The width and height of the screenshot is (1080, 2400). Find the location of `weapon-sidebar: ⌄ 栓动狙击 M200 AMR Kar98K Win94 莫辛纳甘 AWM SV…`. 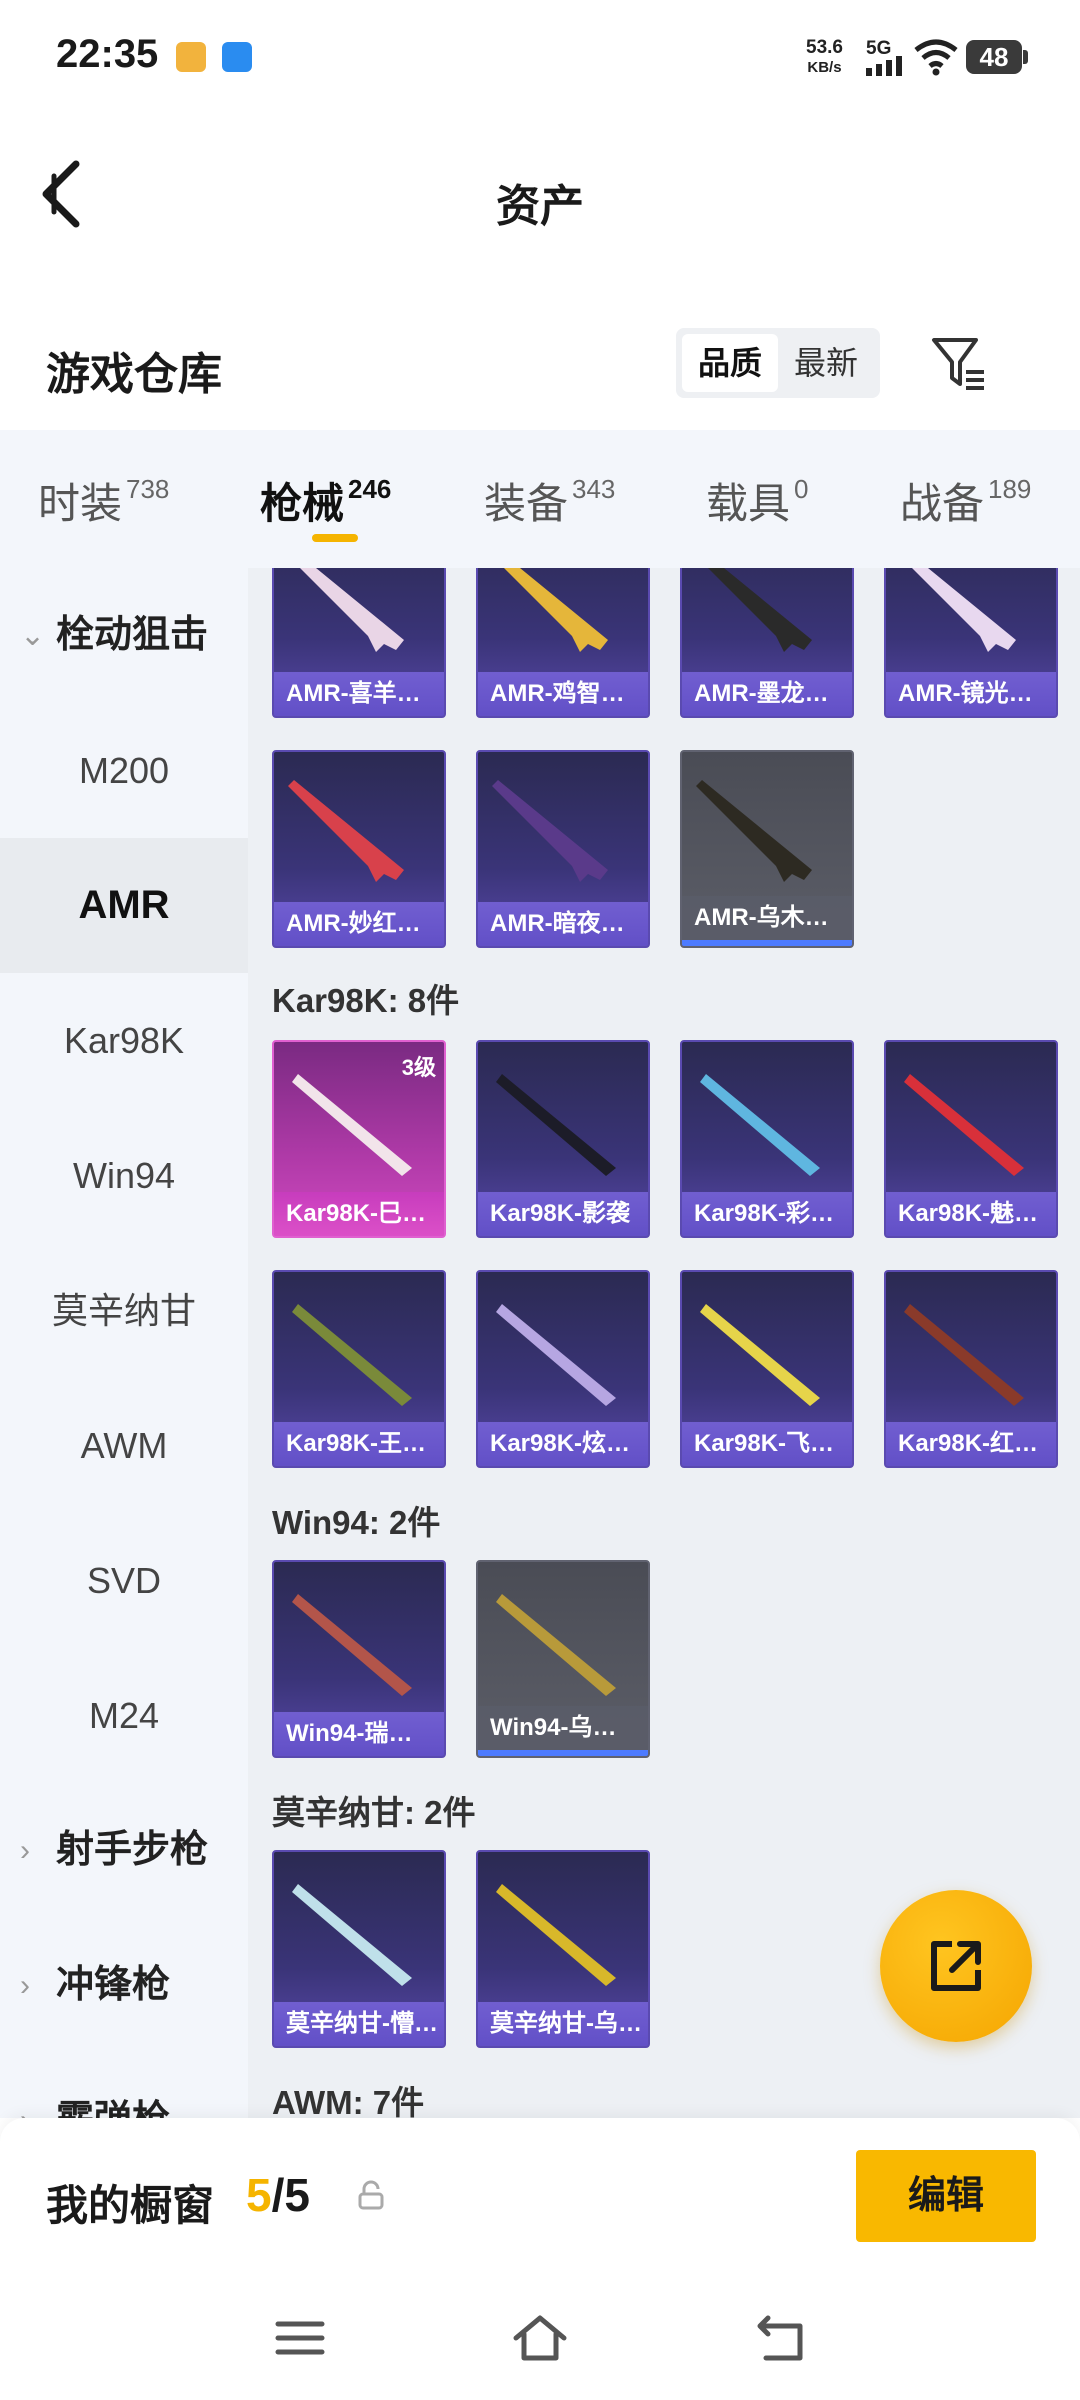

weapon-sidebar: ⌄ 栓动狙击 M200 AMR Kar98K Win94 莫辛纳甘 AWM SV… is located at coordinates (124, 1343).